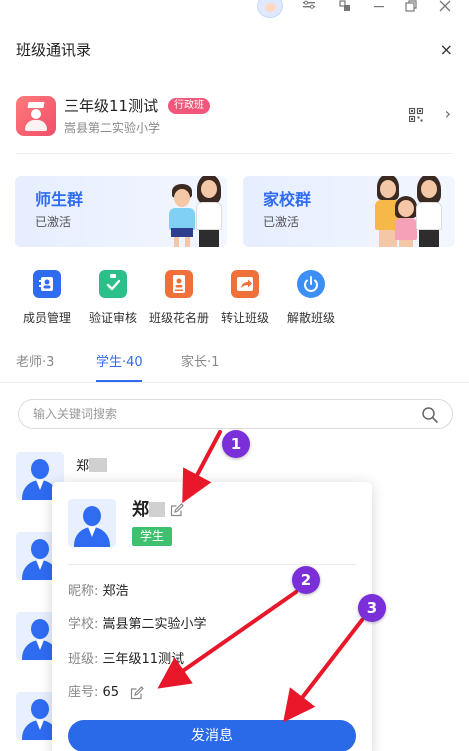  I want to click on search-icon, so click(430, 415).